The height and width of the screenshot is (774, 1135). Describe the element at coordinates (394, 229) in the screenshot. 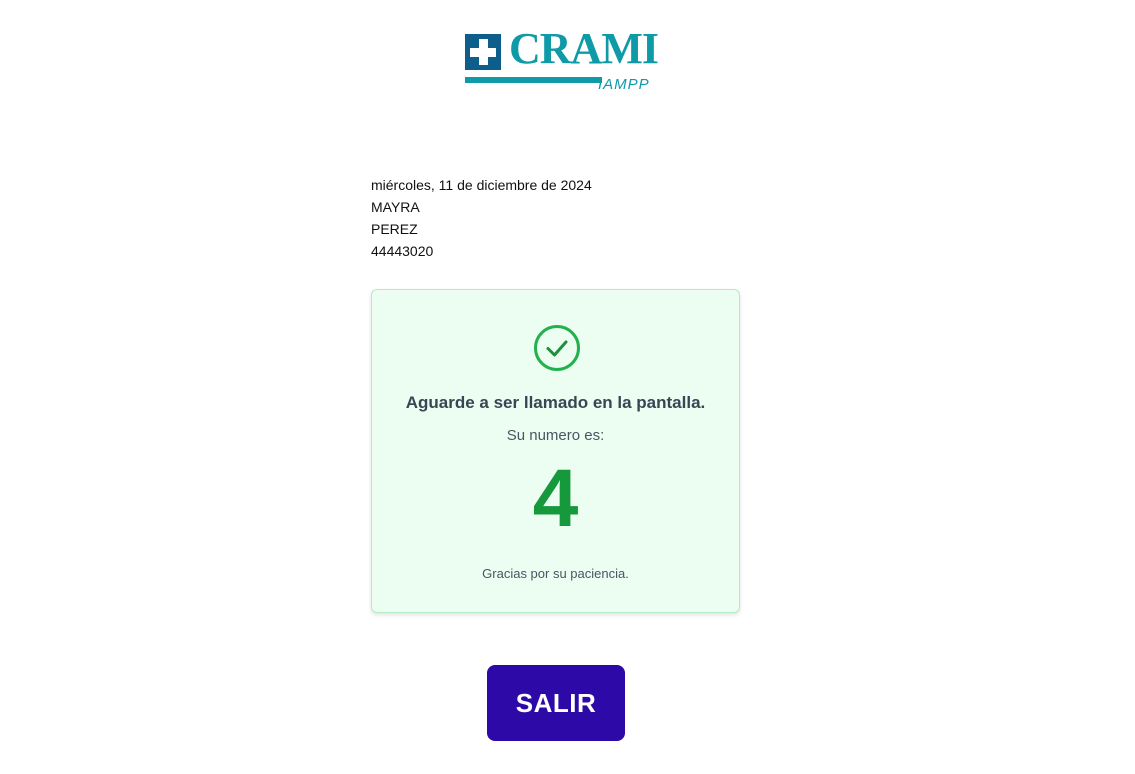

I see `last-name-text: PEREZ` at that location.